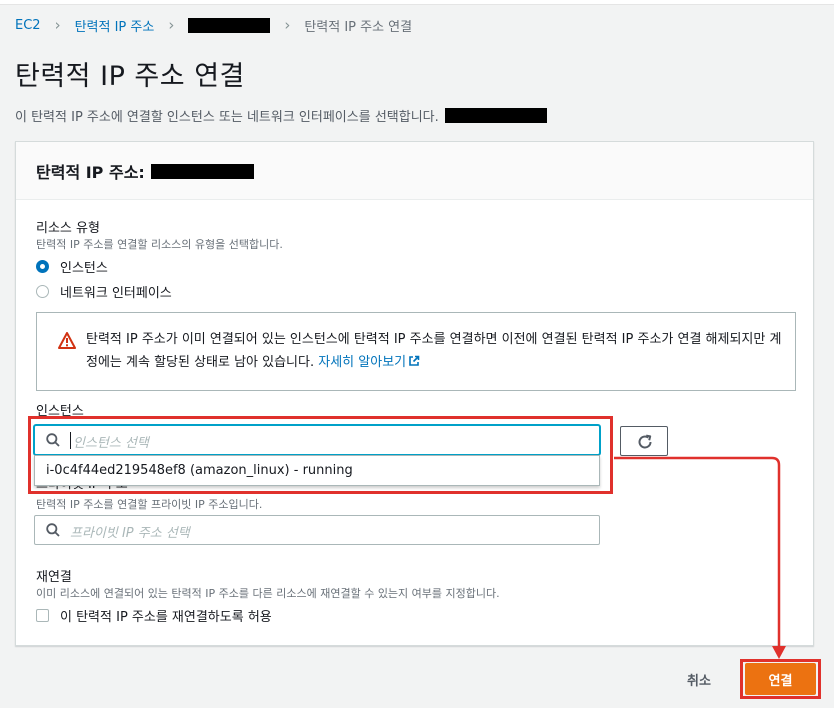  What do you see at coordinates (780, 679) in the screenshot?
I see `connect-button: 연결` at bounding box center [780, 679].